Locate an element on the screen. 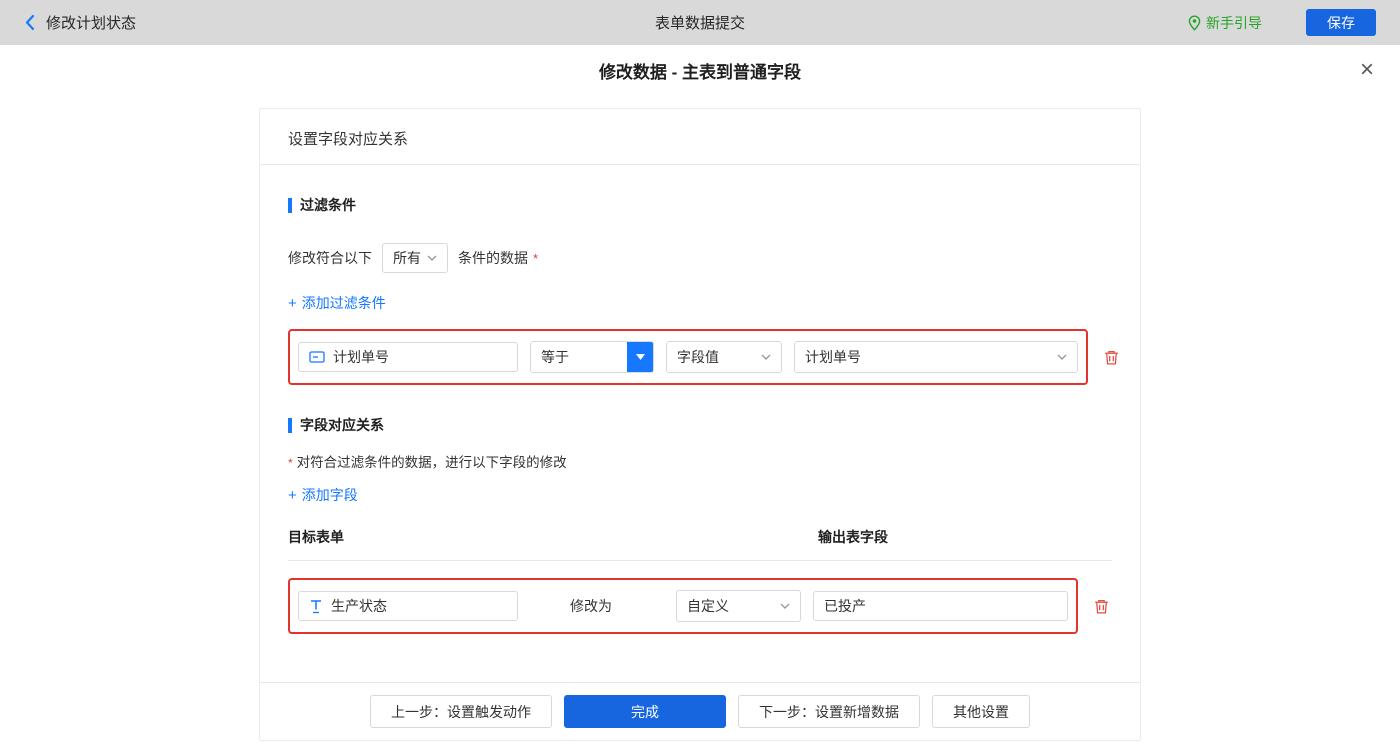 The height and width of the screenshot is (755, 1400). flow-name: 修改计划状态 is located at coordinates (91, 23).